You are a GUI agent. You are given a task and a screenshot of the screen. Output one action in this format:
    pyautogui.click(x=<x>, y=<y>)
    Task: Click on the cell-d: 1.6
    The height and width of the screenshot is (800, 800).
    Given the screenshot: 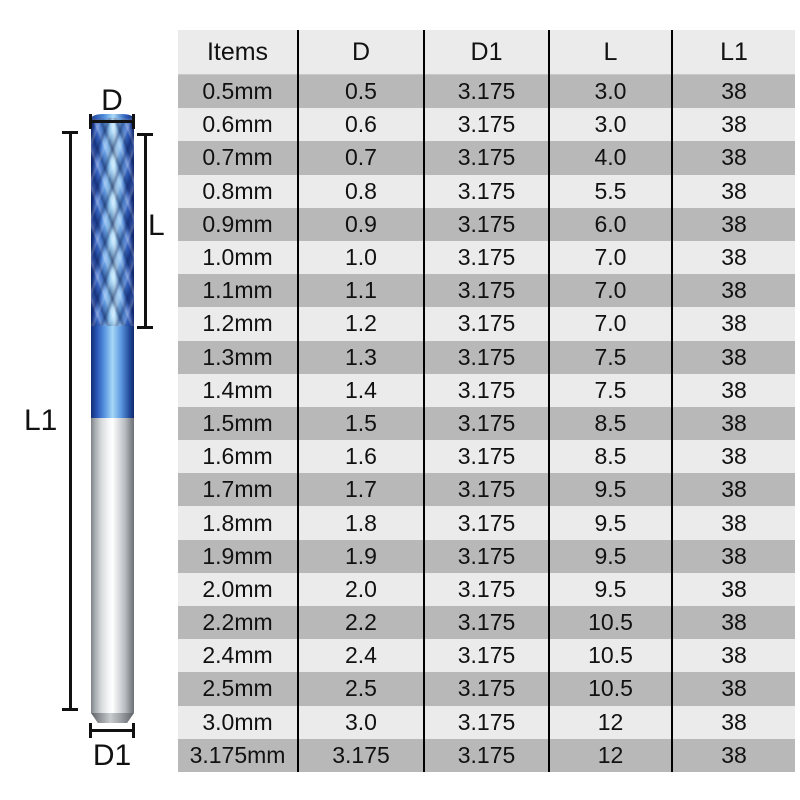 What is the action you would take?
    pyautogui.click(x=361, y=457)
    